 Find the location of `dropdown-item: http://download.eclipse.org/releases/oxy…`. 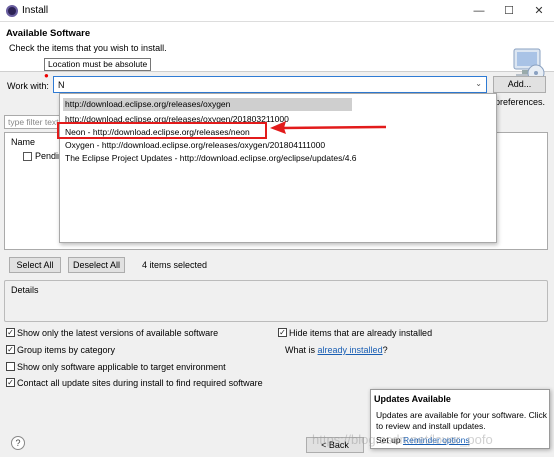

dropdown-item: http://download.eclipse.org/releases/oxy… is located at coordinates (207, 104).